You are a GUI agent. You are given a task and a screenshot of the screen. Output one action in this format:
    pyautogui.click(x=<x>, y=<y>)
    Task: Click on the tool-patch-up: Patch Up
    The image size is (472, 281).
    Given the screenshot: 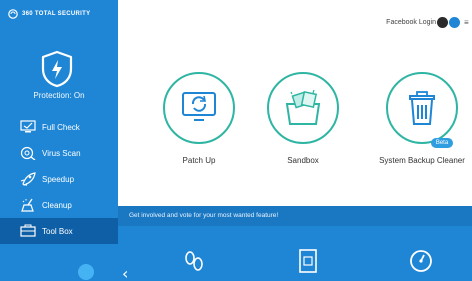 What is the action you would take?
    pyautogui.click(x=199, y=118)
    